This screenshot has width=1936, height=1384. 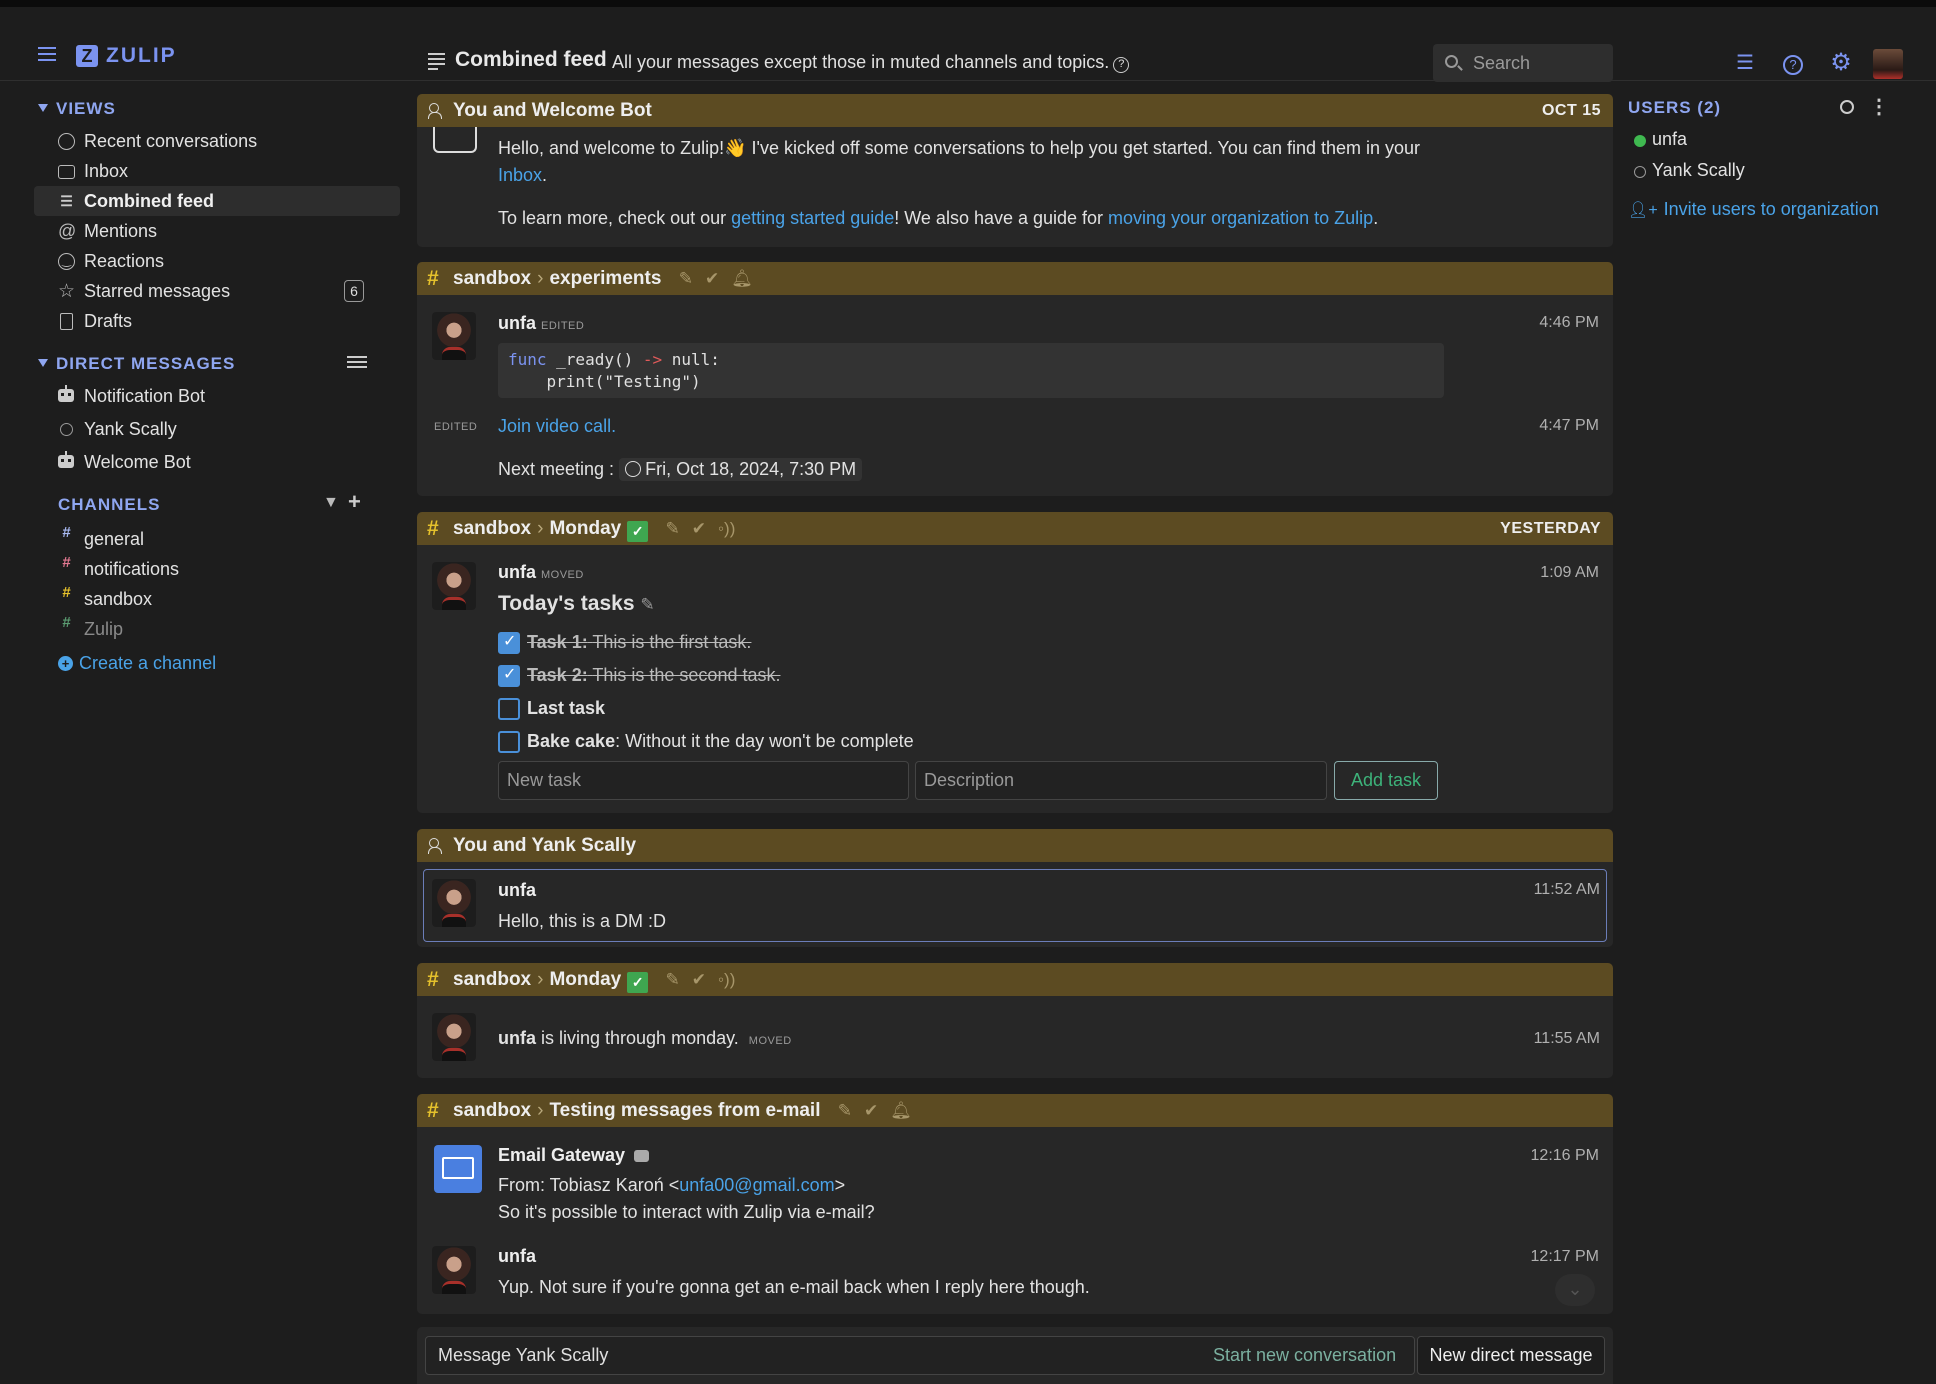 I want to click on zulip-logo: Z ZULIP, so click(x=126, y=56).